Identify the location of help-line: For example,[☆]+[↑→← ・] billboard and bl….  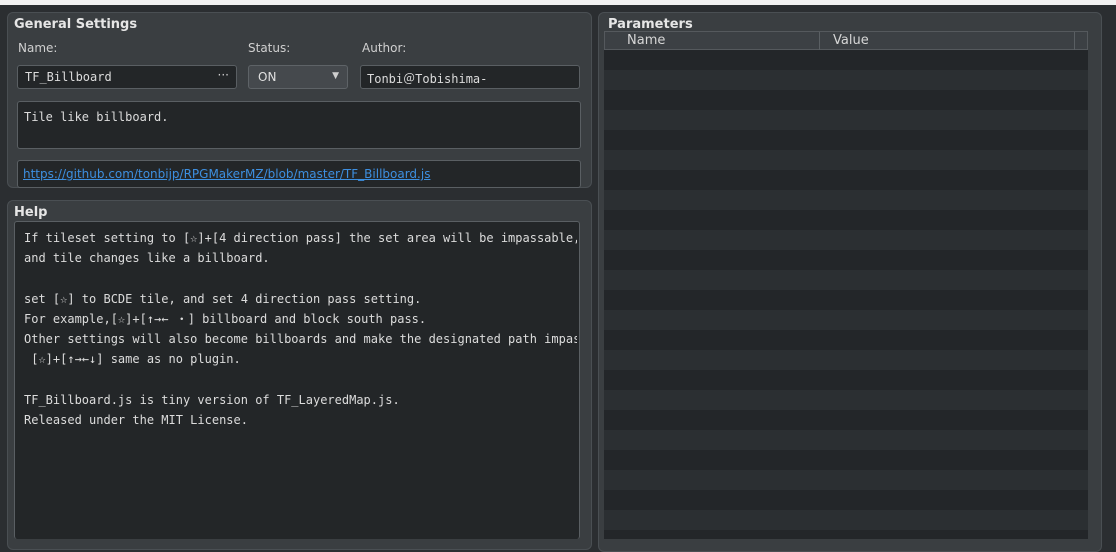
(225, 318).